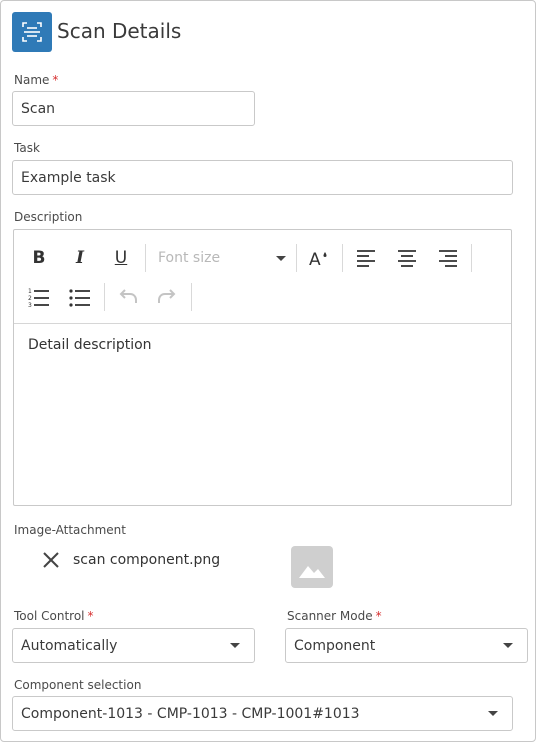 The width and height of the screenshot is (536, 742). Describe the element at coordinates (80, 297) in the screenshot. I see `bullet-list-icon` at that location.